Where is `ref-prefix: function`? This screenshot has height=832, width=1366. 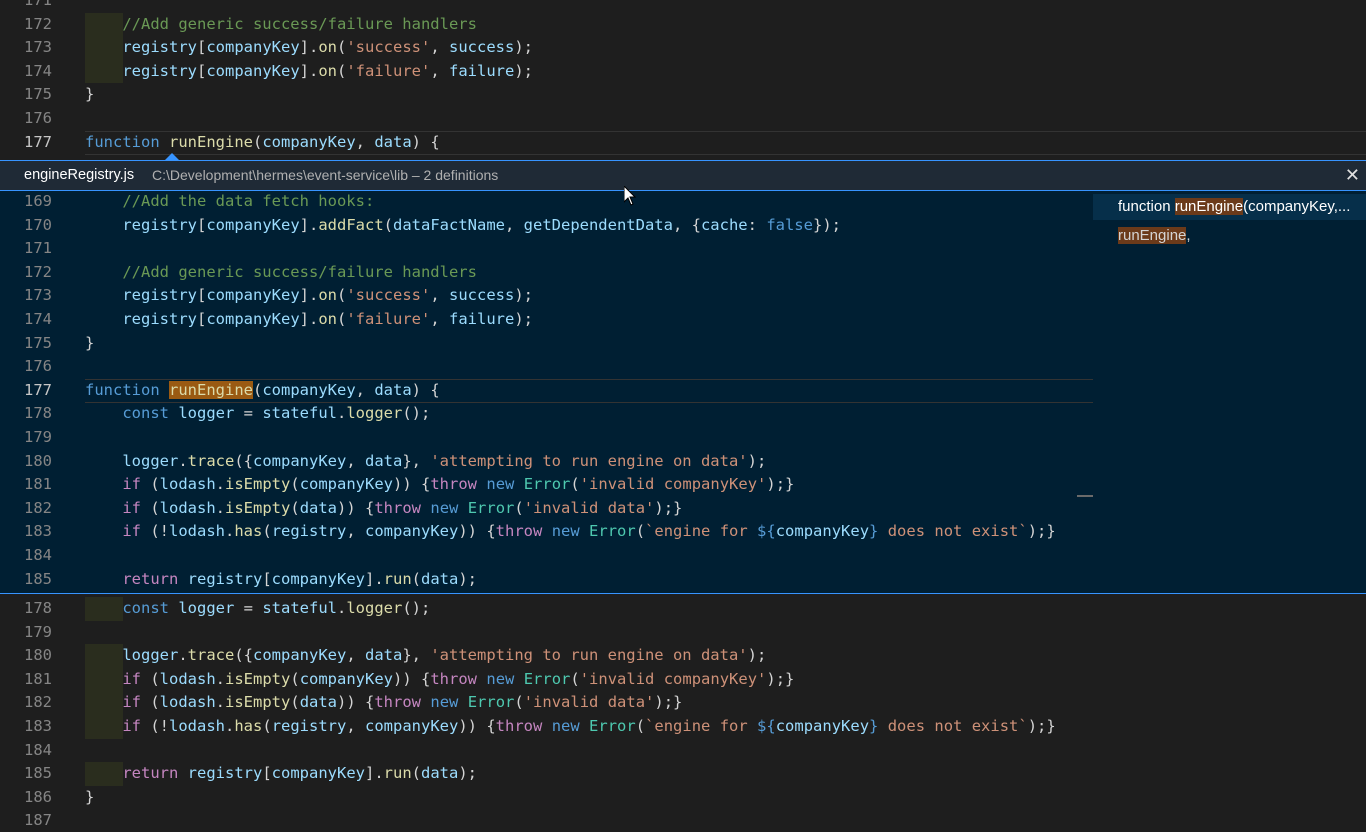
ref-prefix: function is located at coordinates (1146, 206).